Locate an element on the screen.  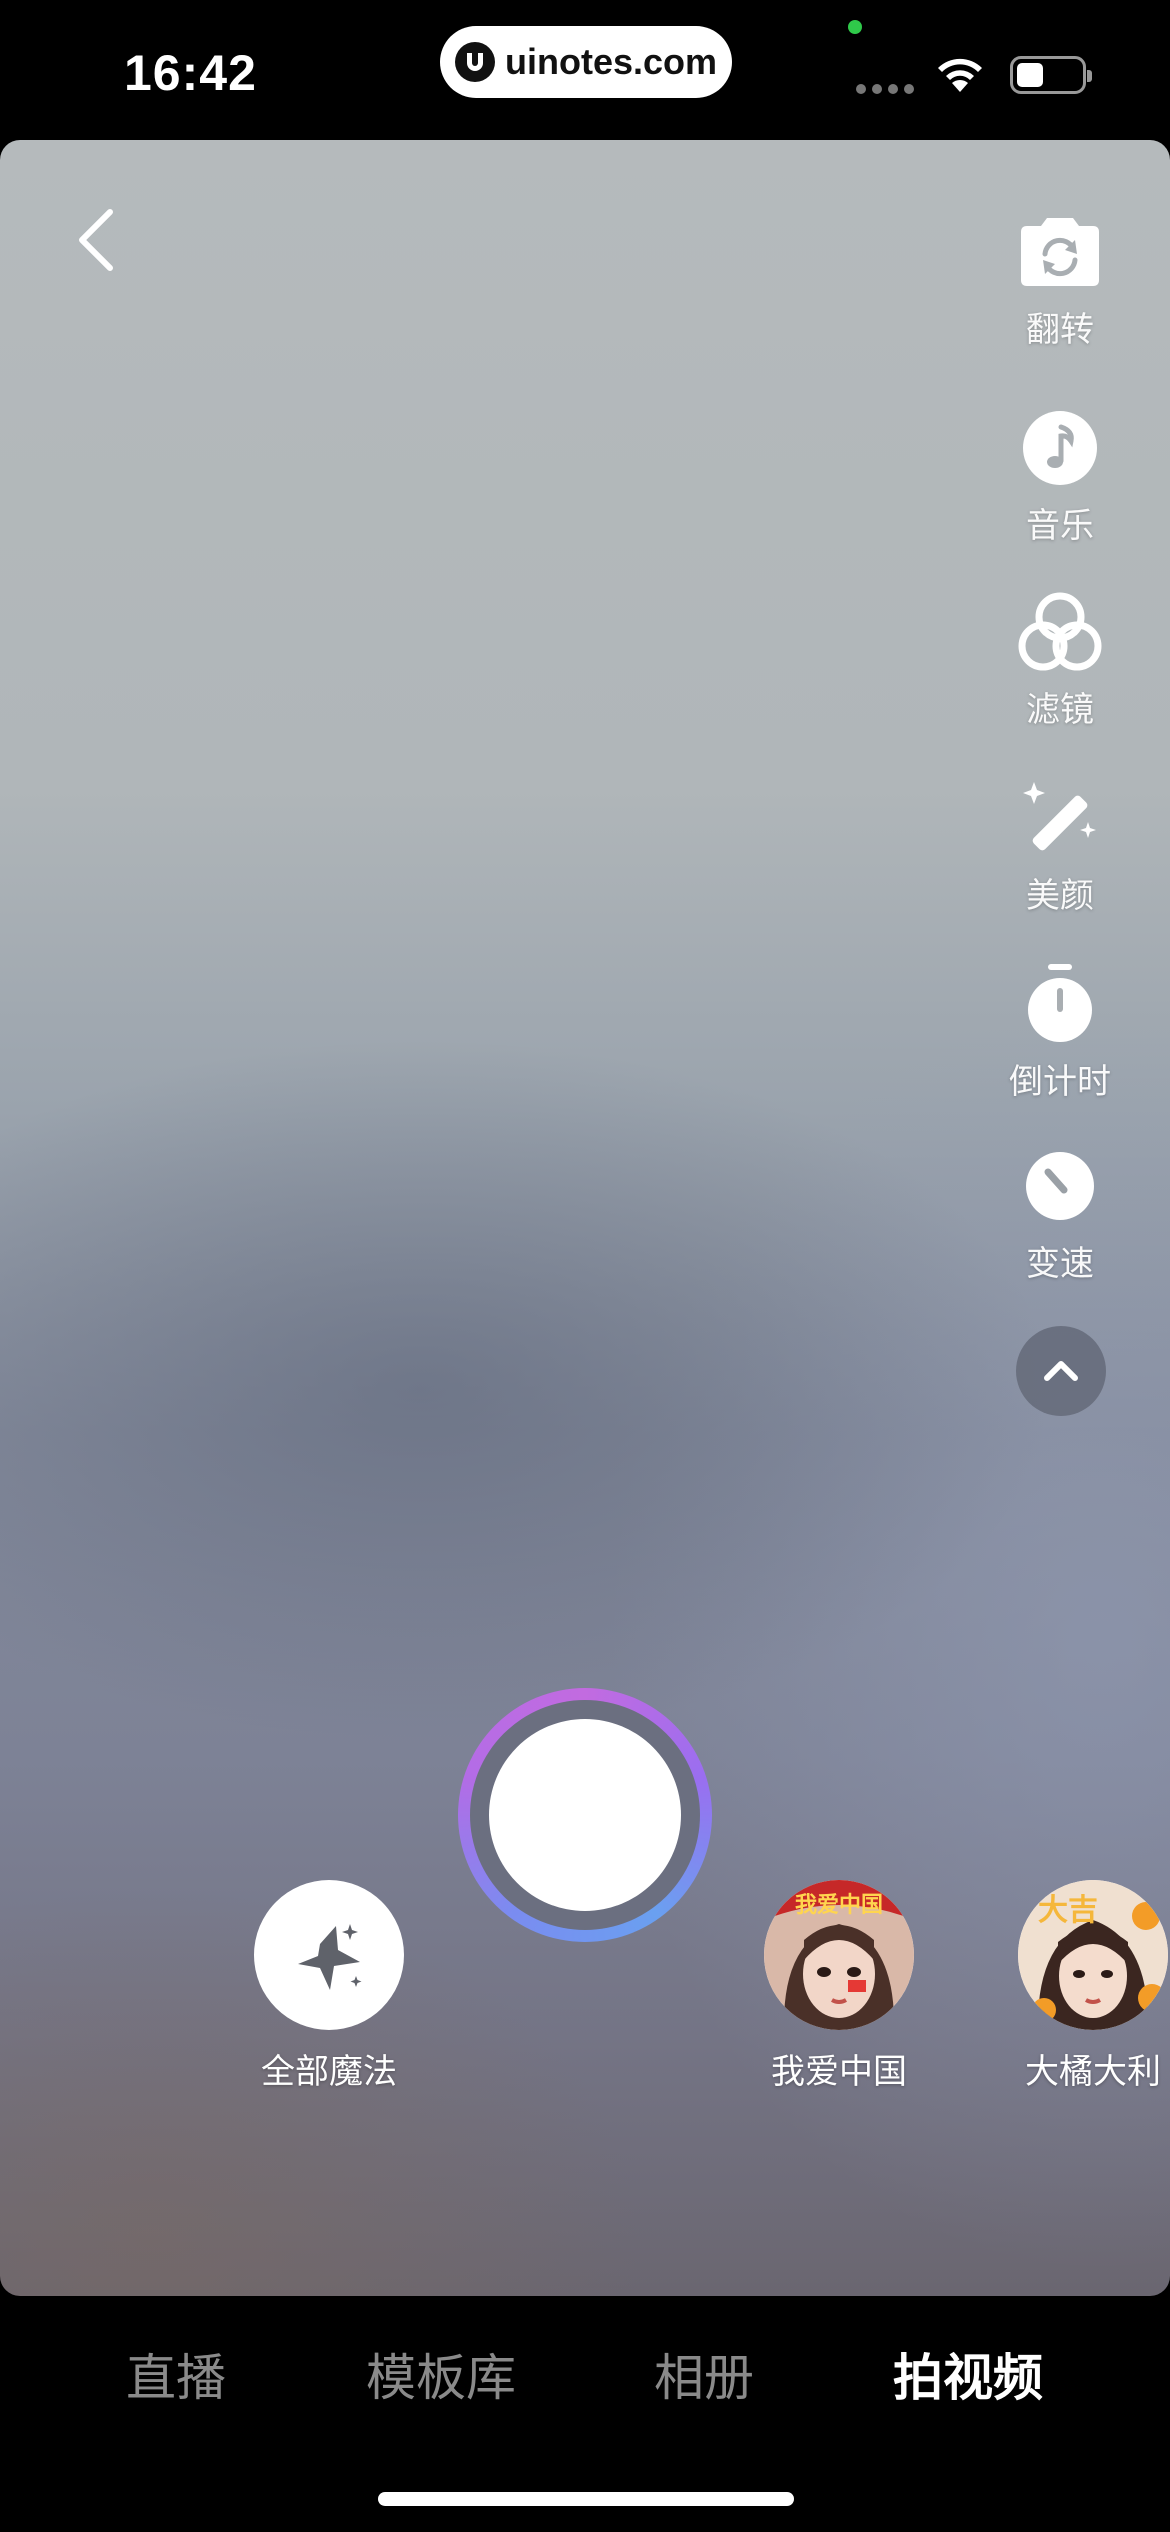
effect-thumbnail: 大吉 is located at coordinates (1093, 1955).